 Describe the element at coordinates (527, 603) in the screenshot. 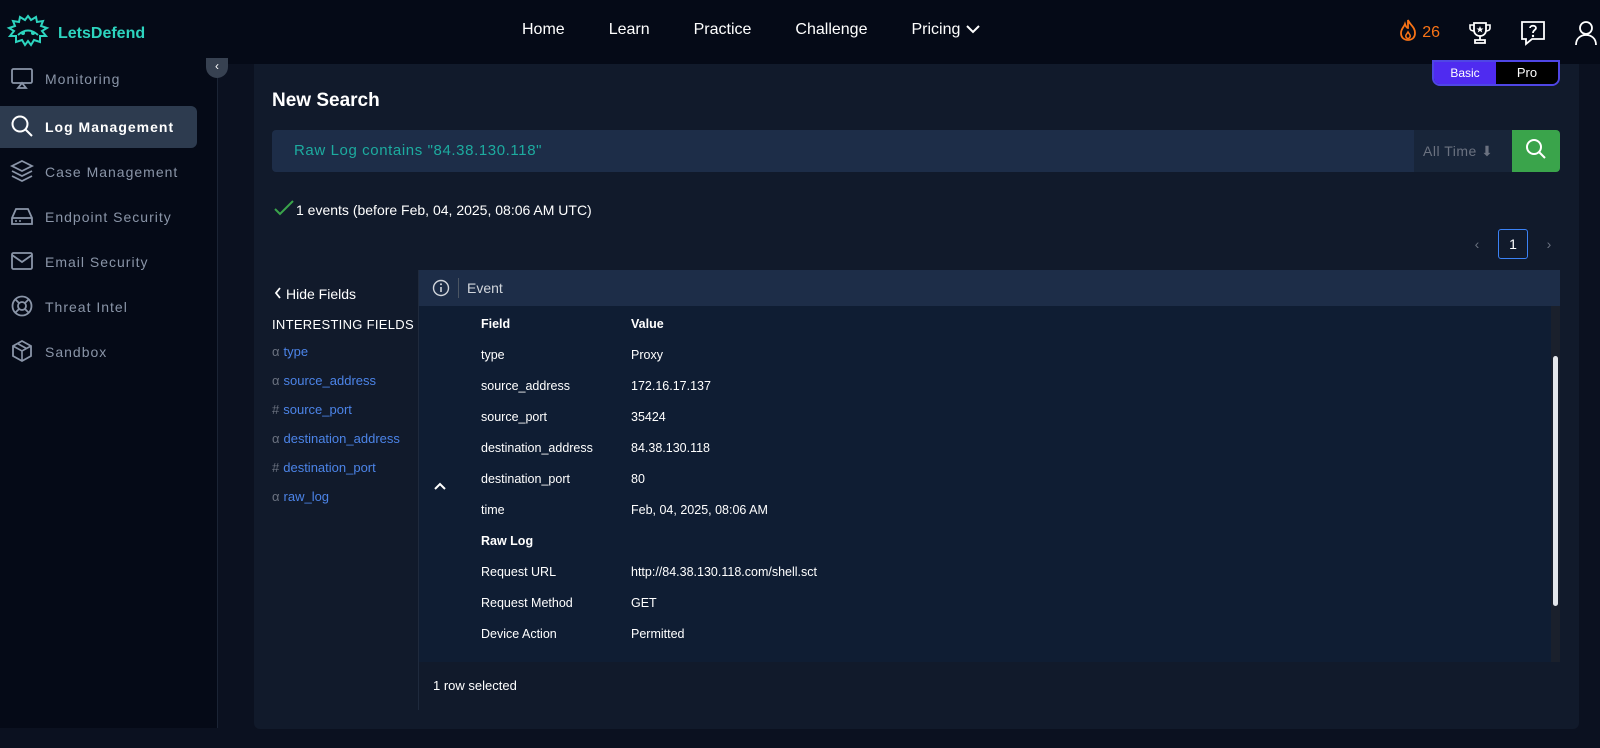

I see `event-field: Request Method` at that location.